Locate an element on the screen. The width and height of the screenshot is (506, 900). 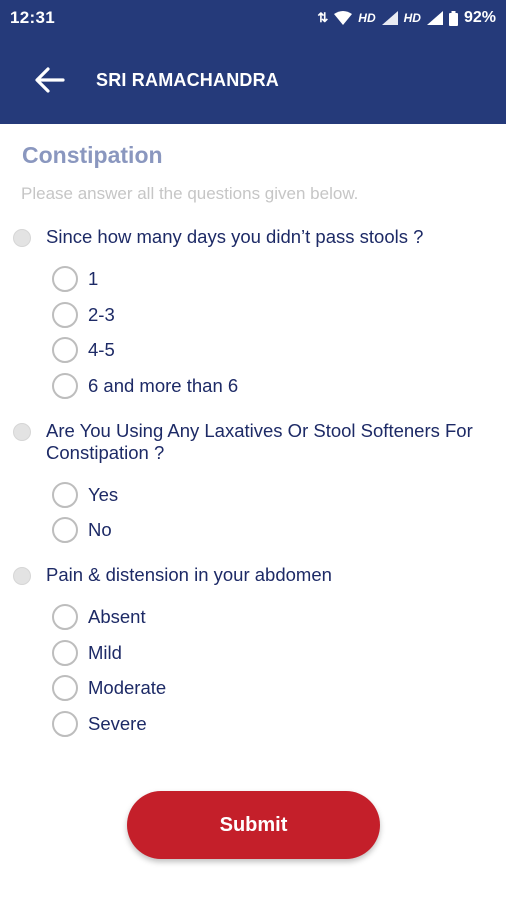
back-button is located at coordinates (50, 80).